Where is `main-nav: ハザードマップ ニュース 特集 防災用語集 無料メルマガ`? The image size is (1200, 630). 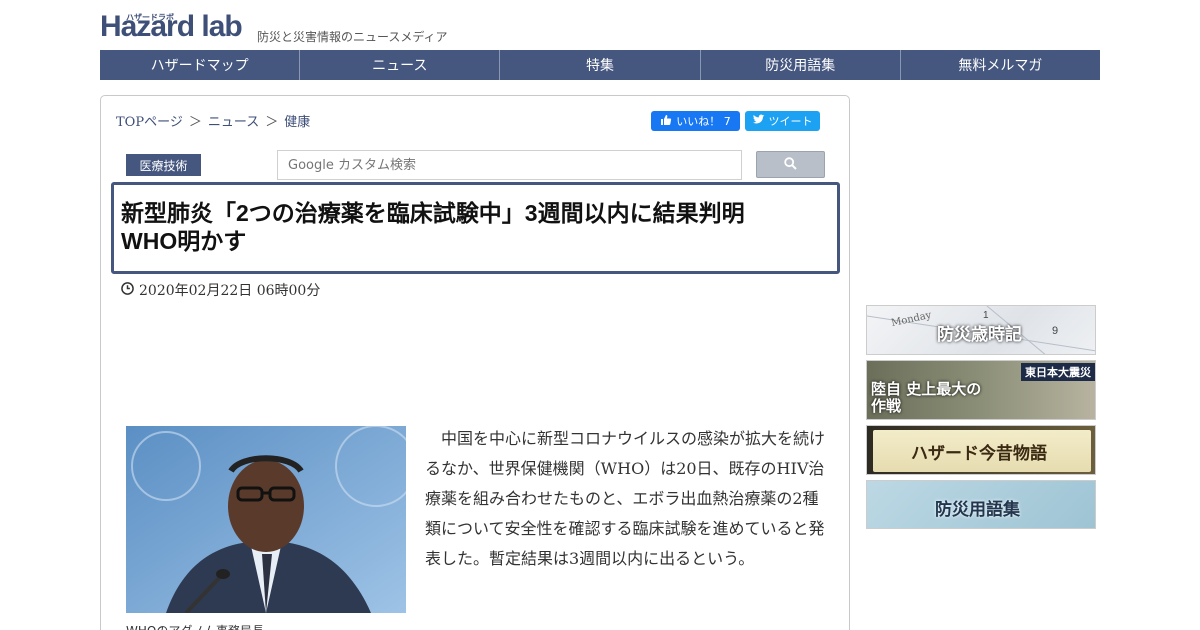
main-nav: ハザードマップ ニュース 特集 防災用語集 無料メルマガ is located at coordinates (600, 65).